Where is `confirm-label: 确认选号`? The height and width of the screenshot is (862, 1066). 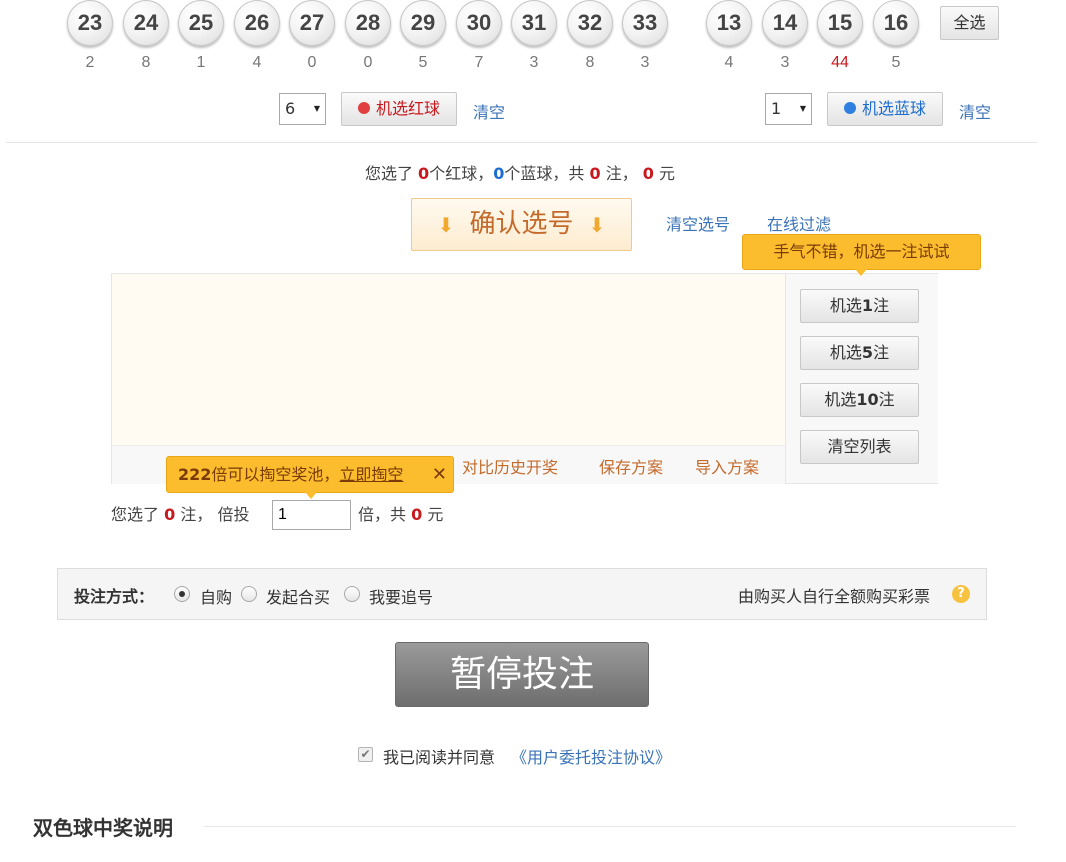
confirm-label: 确认选号 is located at coordinates (521, 224).